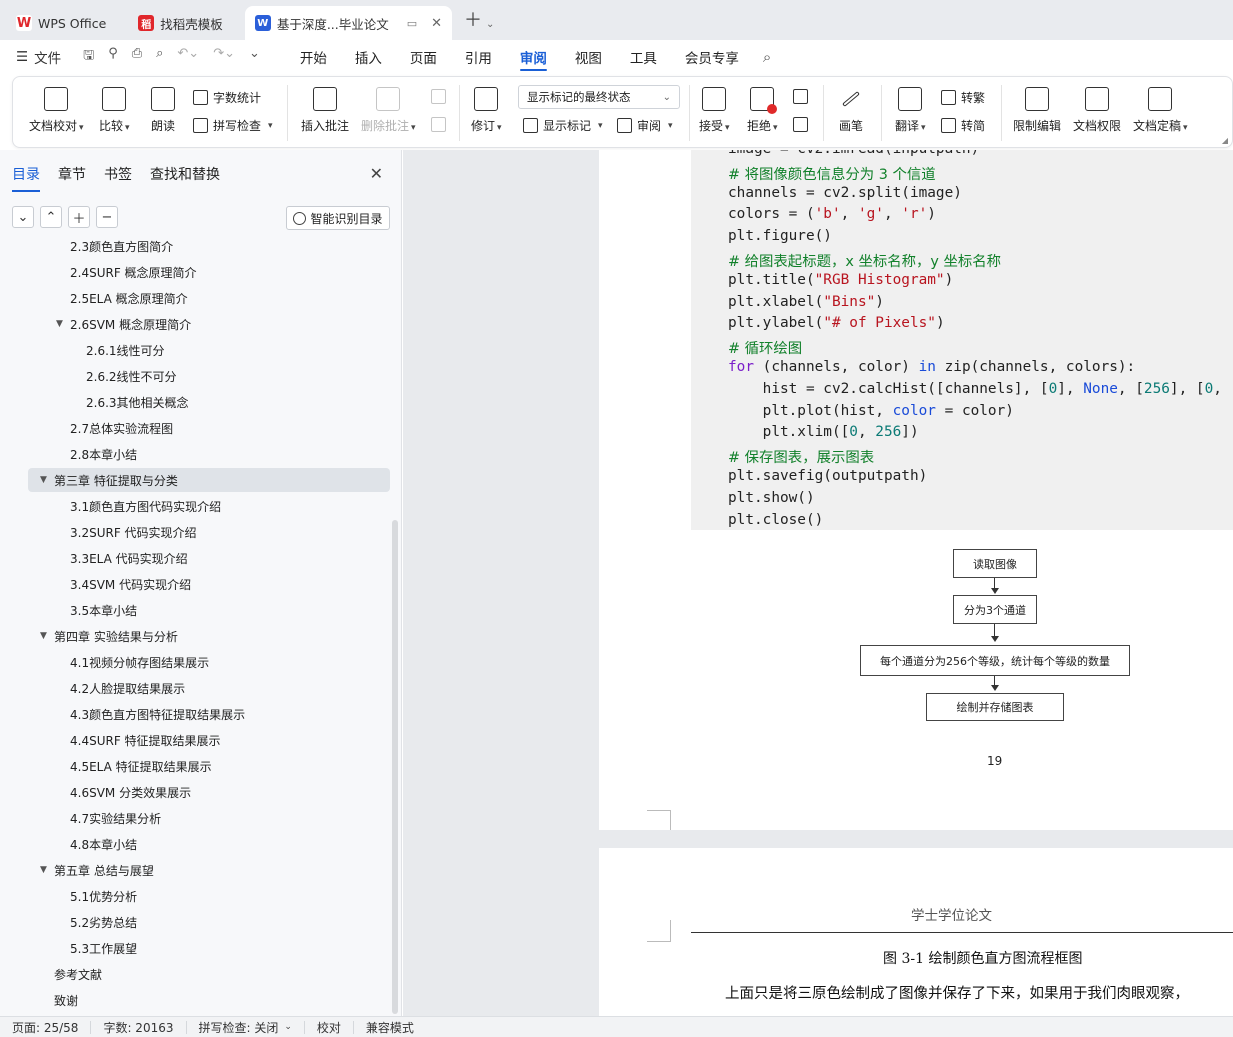  Describe the element at coordinates (412, 23) in the screenshot. I see `window-restore-icon: ▭` at that location.